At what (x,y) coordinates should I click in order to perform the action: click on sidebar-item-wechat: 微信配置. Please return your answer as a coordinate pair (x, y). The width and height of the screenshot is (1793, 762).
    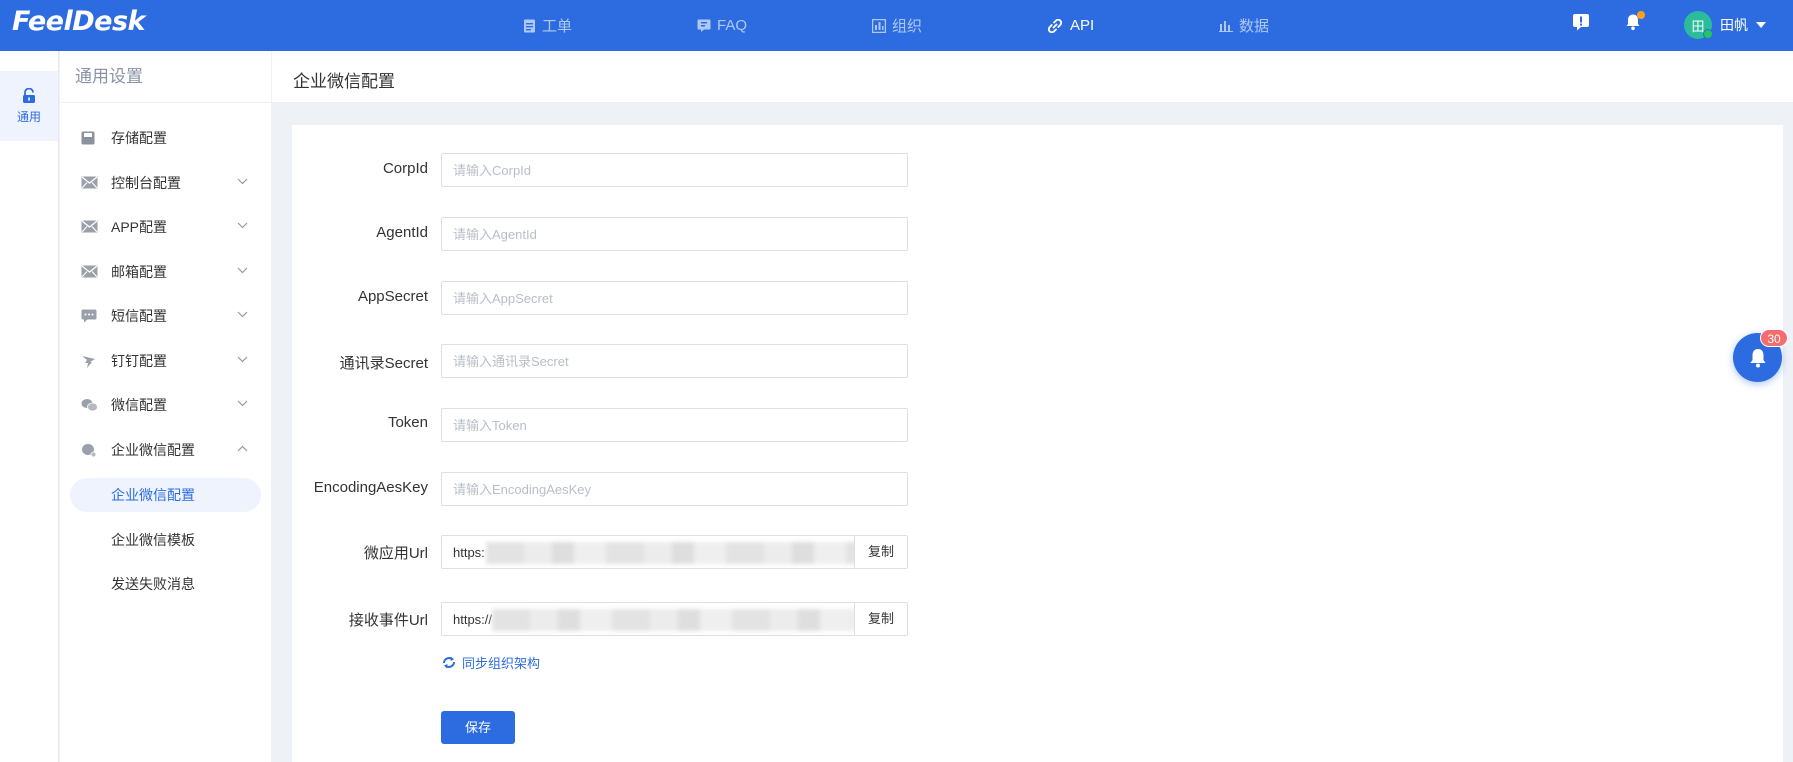
    Looking at the image, I should click on (165, 405).